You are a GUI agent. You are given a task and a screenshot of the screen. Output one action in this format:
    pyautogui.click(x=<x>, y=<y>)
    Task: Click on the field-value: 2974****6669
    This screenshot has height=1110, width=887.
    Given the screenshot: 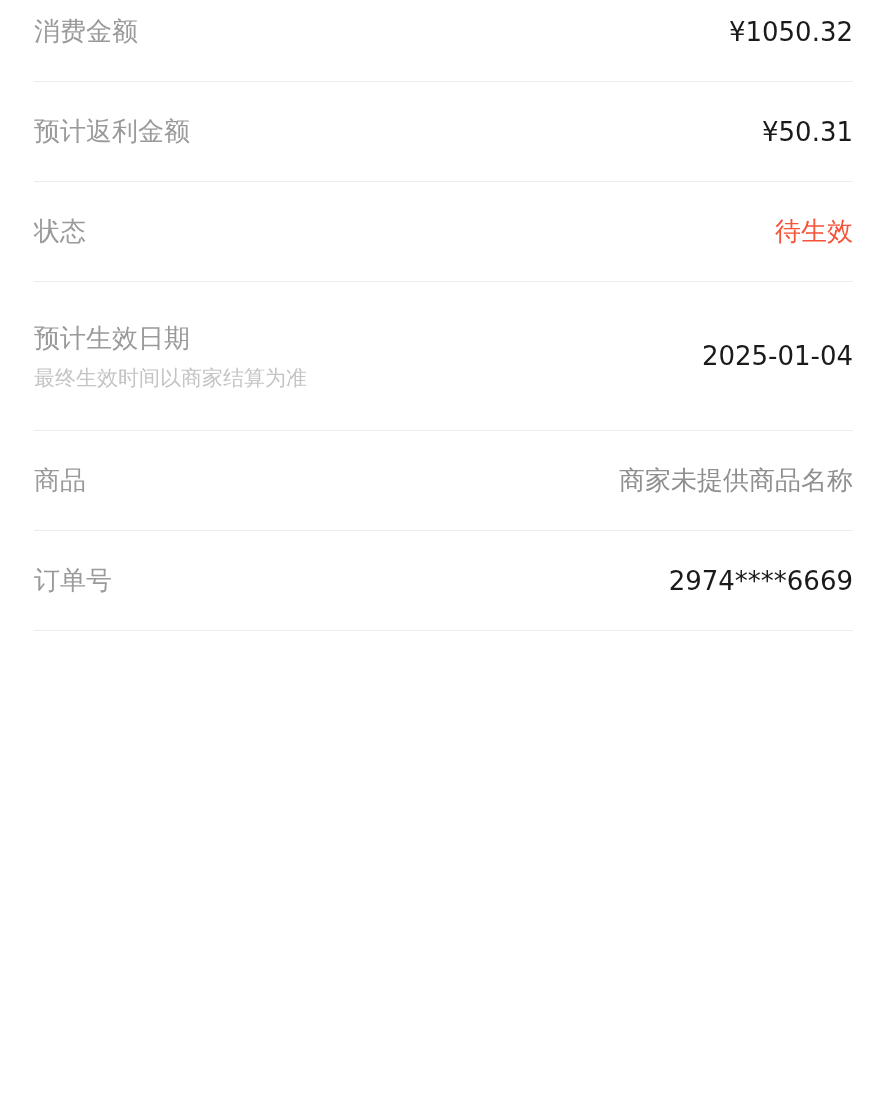 What is the action you would take?
    pyautogui.click(x=760, y=580)
    